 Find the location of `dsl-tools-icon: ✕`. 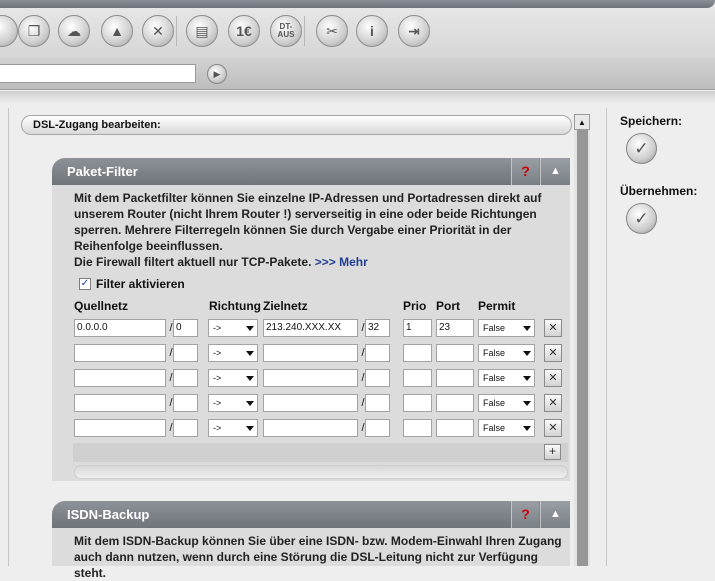

dsl-tools-icon: ✕ is located at coordinates (158, 31).